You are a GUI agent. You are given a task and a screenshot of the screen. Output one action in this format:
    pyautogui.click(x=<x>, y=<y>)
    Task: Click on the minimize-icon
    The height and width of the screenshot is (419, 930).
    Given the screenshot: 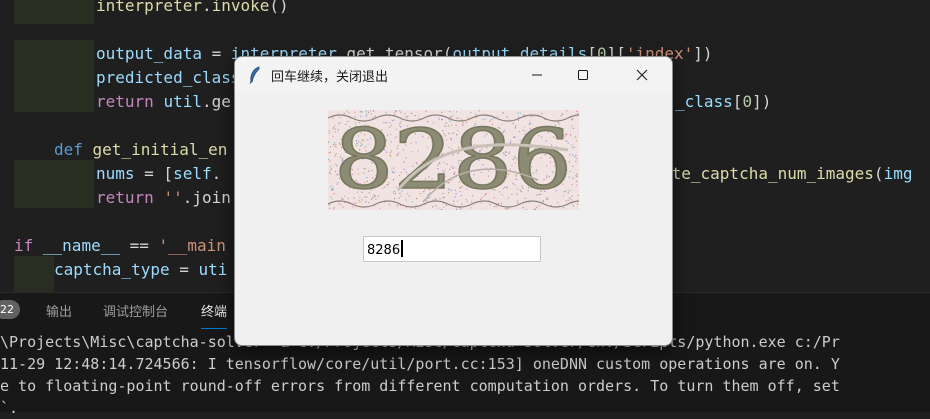 What is the action you would take?
    pyautogui.click(x=537, y=75)
    